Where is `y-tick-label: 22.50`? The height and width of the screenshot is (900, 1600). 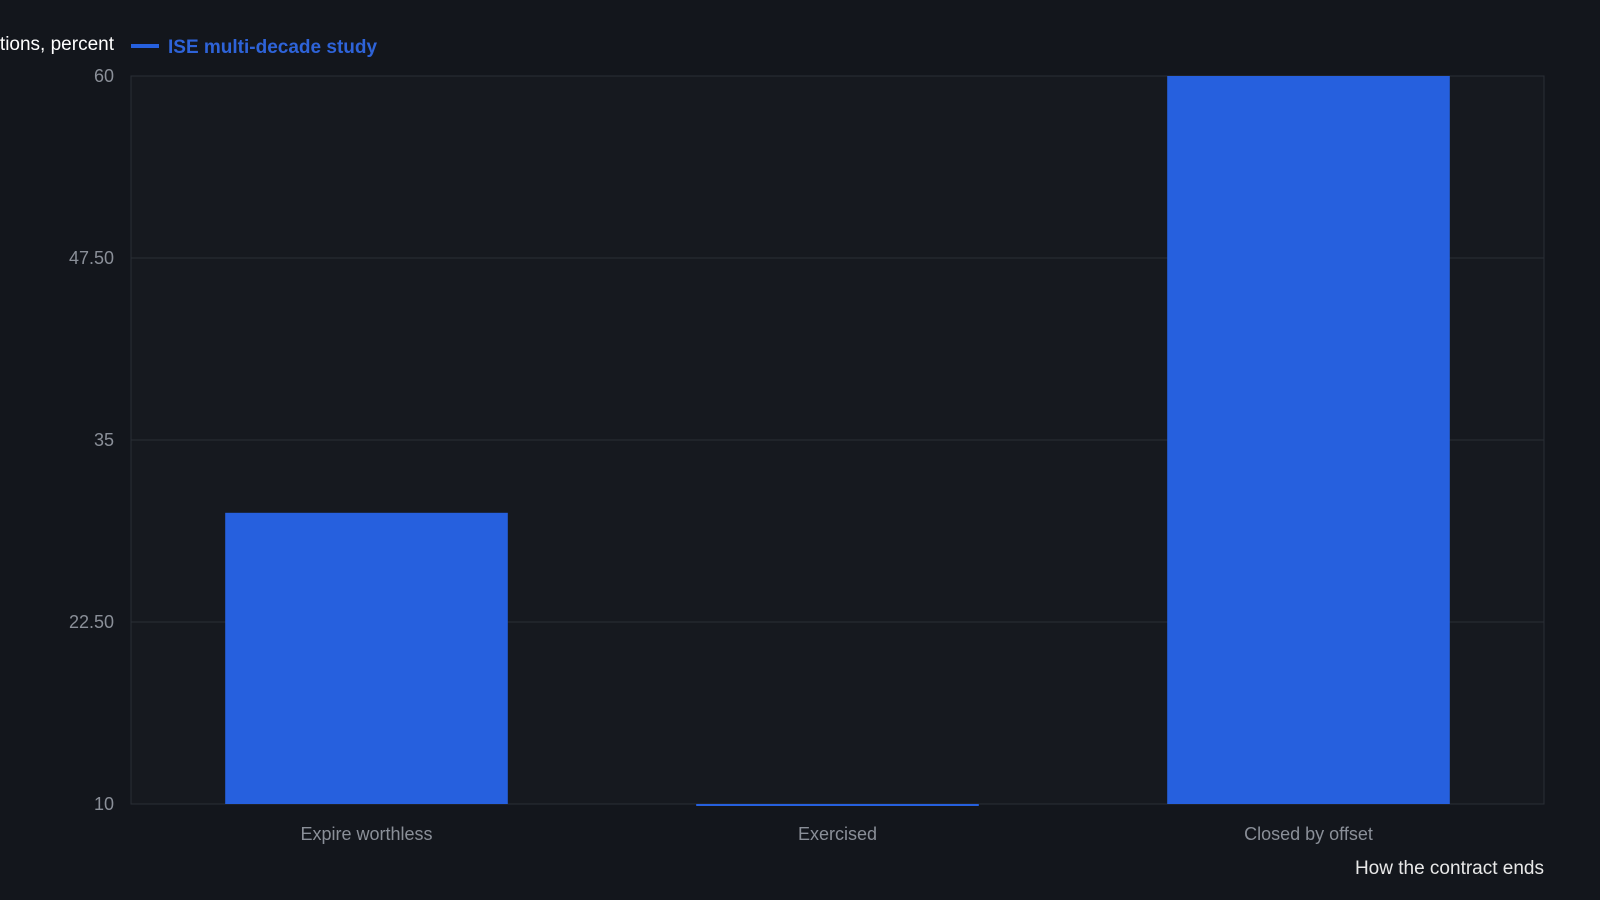 y-tick-label: 22.50 is located at coordinates (91, 622).